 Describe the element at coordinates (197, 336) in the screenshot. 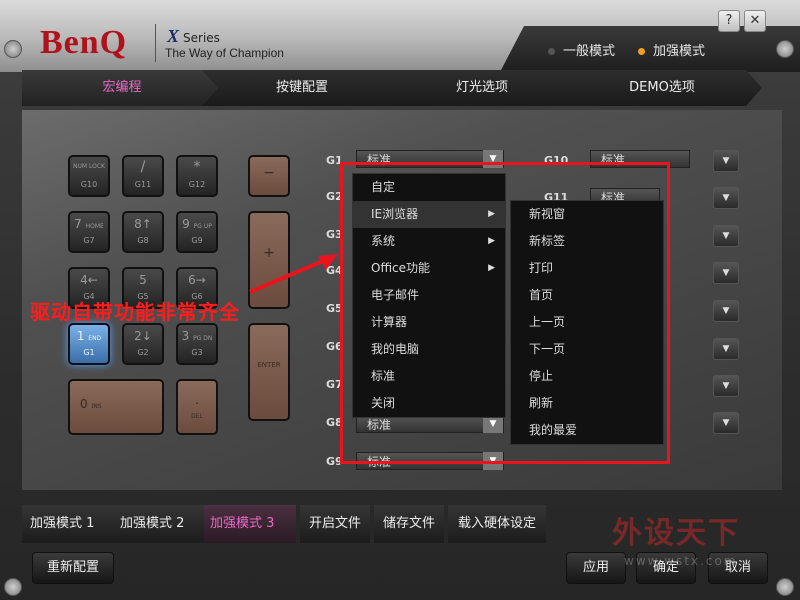

I see `key-legend: 3 PG DN` at that location.